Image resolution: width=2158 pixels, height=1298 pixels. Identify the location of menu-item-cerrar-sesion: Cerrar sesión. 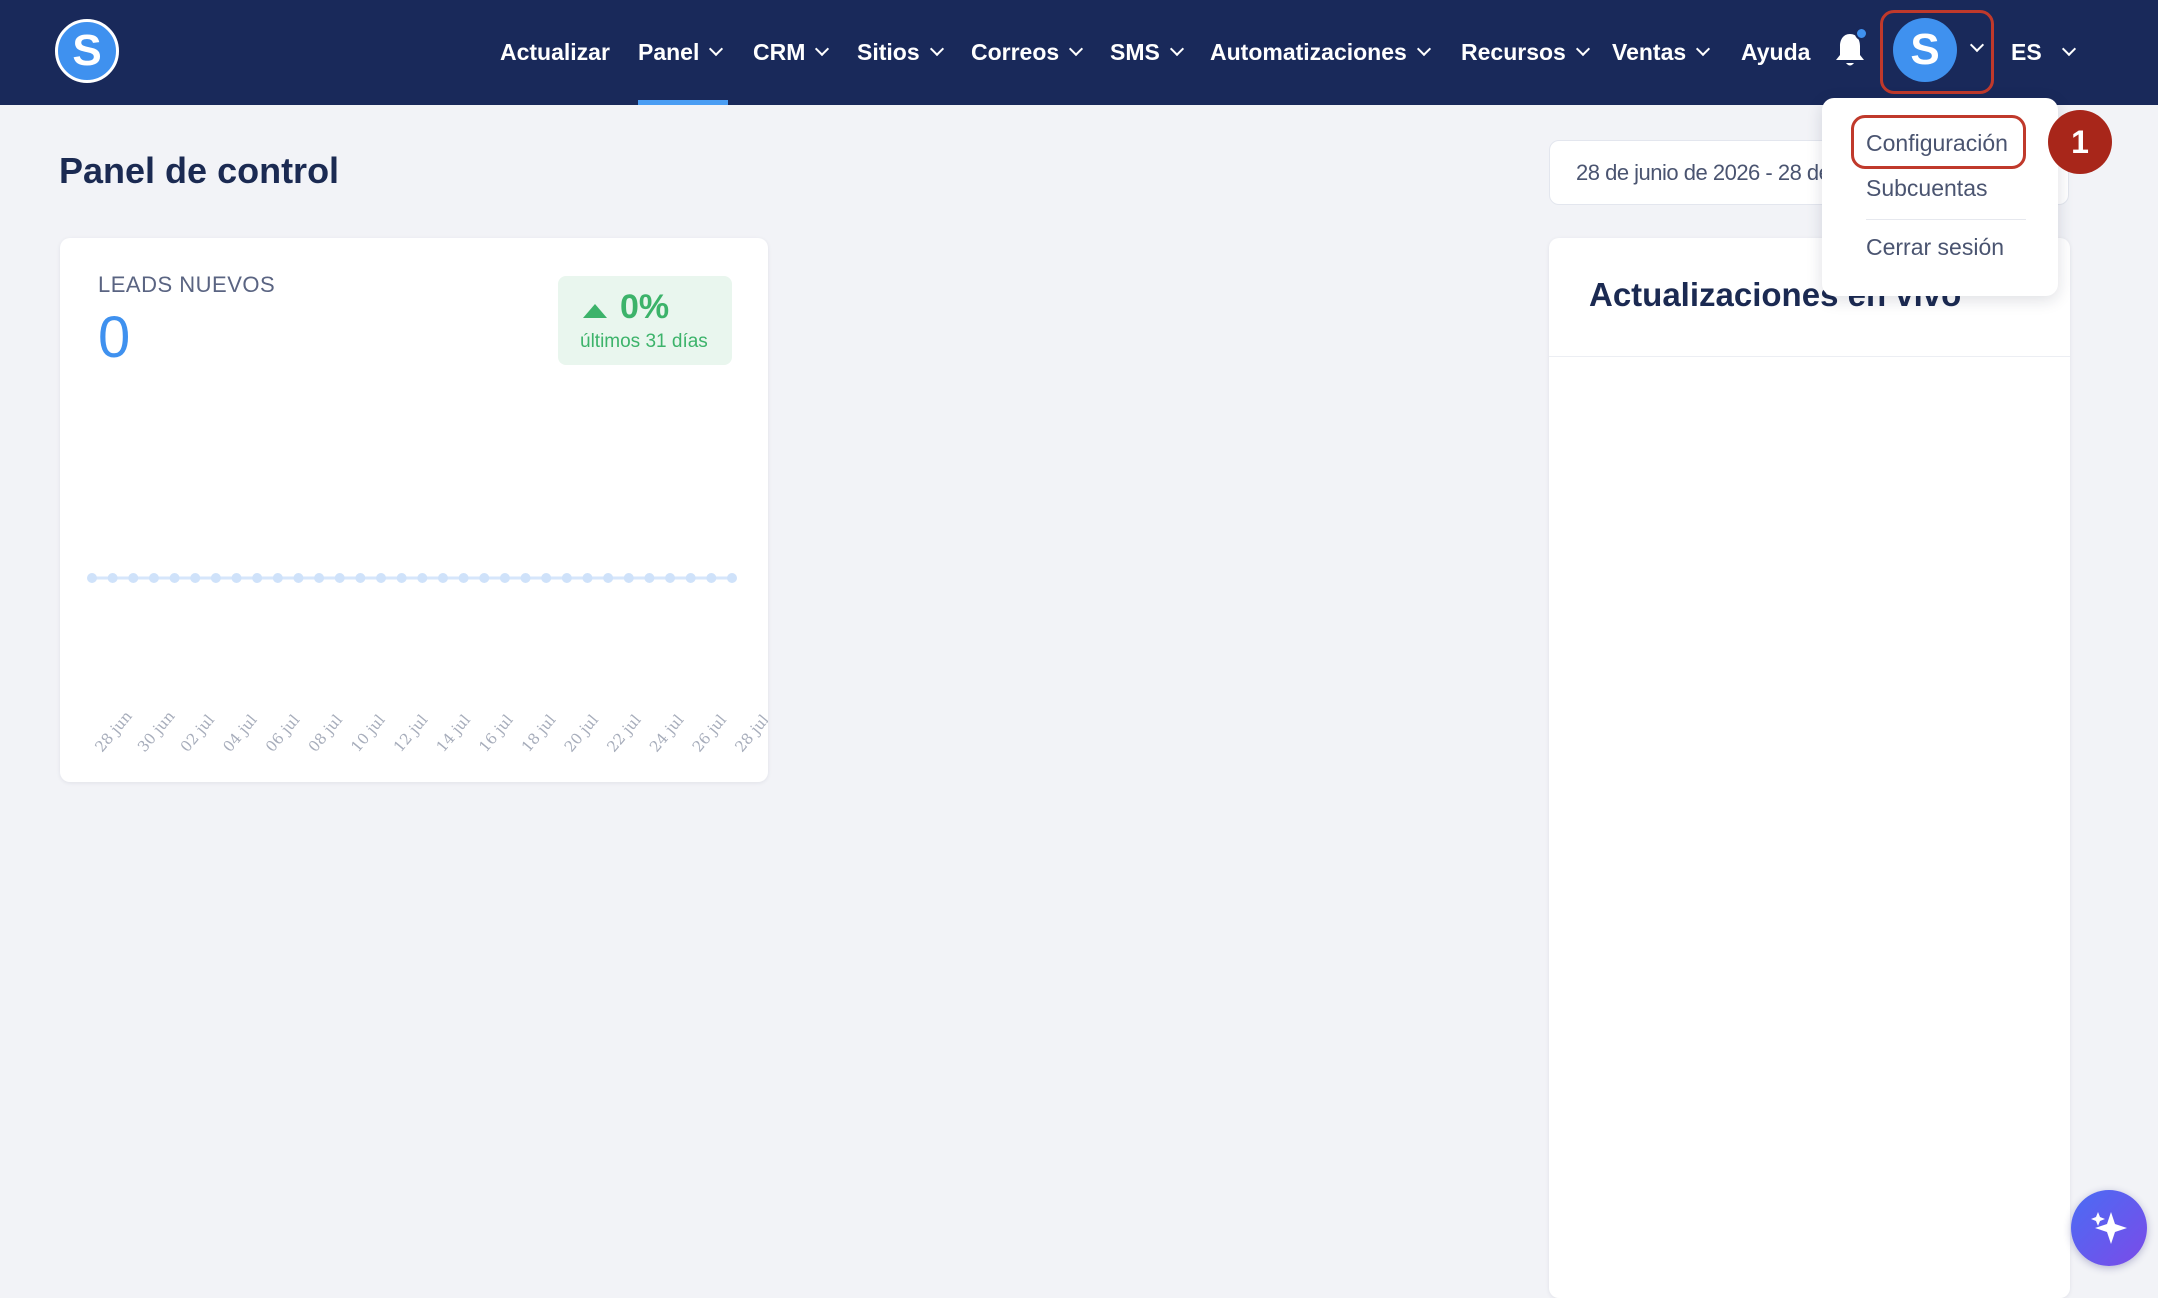
(1935, 247).